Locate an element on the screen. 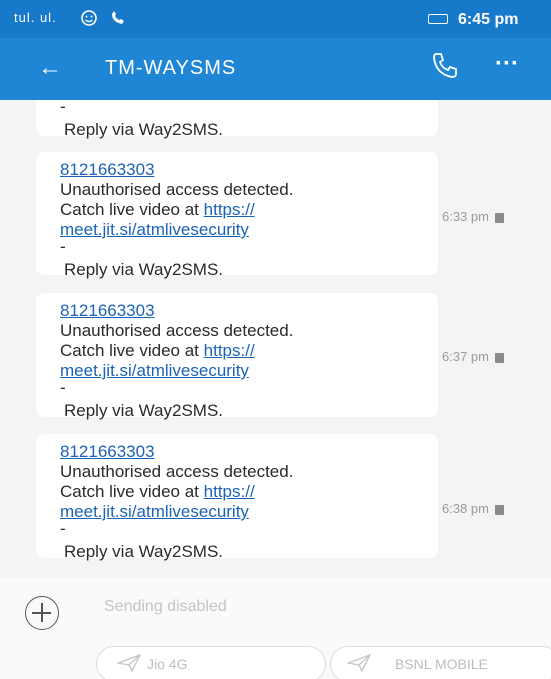 This screenshot has width=551, height=679. status-icons is located at coordinates (103, 17).